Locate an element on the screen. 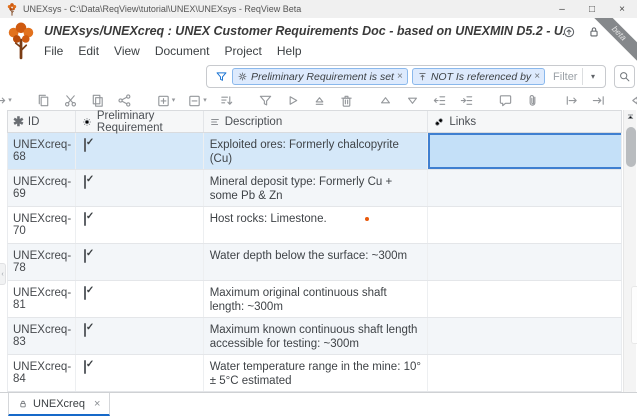 The height and width of the screenshot is (418, 637). menu-document: Document is located at coordinates (182, 51).